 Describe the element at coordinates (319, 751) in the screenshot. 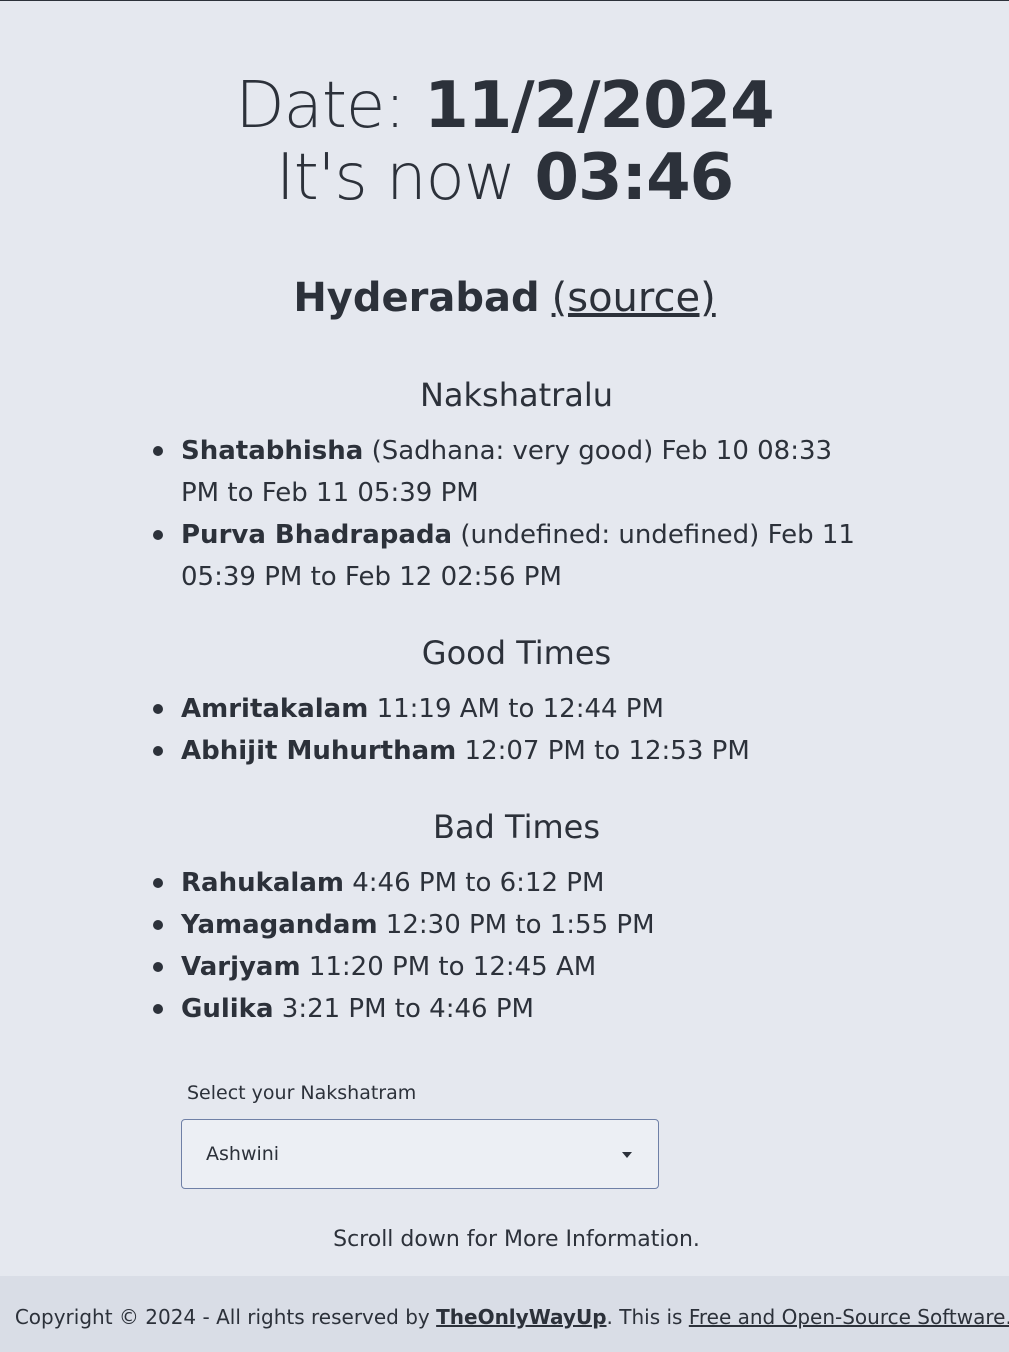

I see `item-name: Abhijit Muhurtham` at that location.